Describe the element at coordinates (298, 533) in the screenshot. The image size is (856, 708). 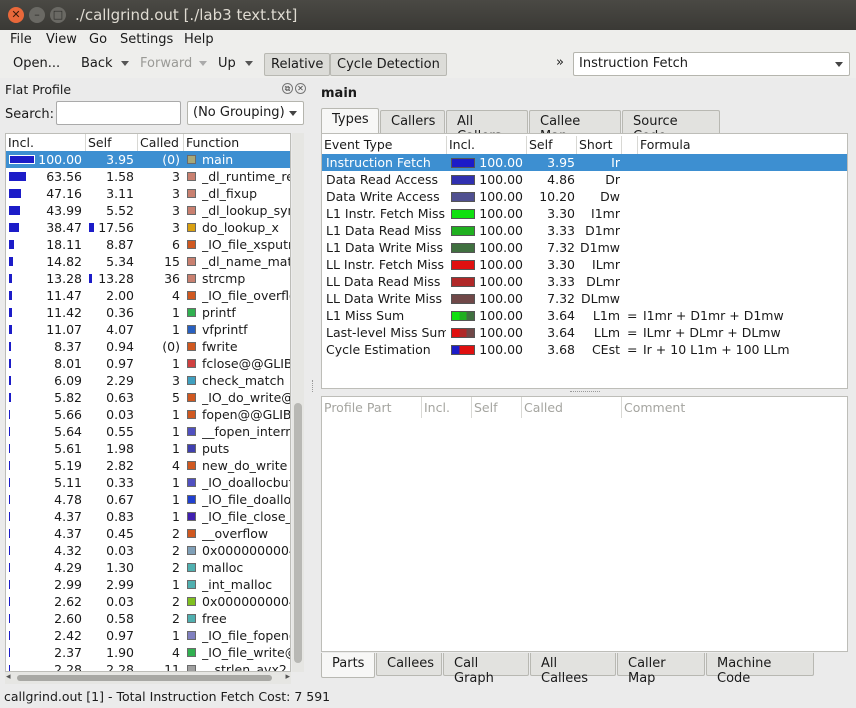
I see `vscroll-thumb` at that location.